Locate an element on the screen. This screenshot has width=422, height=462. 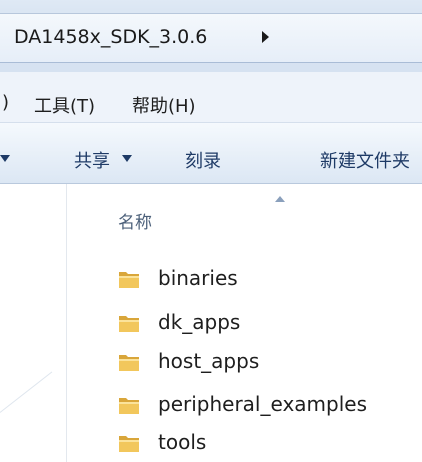
dropdown-caret-icon is located at coordinates (5, 158).